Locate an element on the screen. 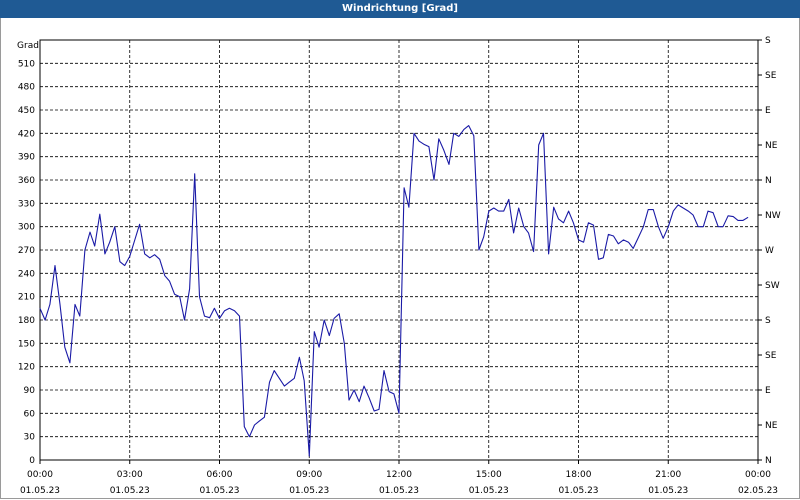  y-tick-label: 120 is located at coordinates (26, 368).